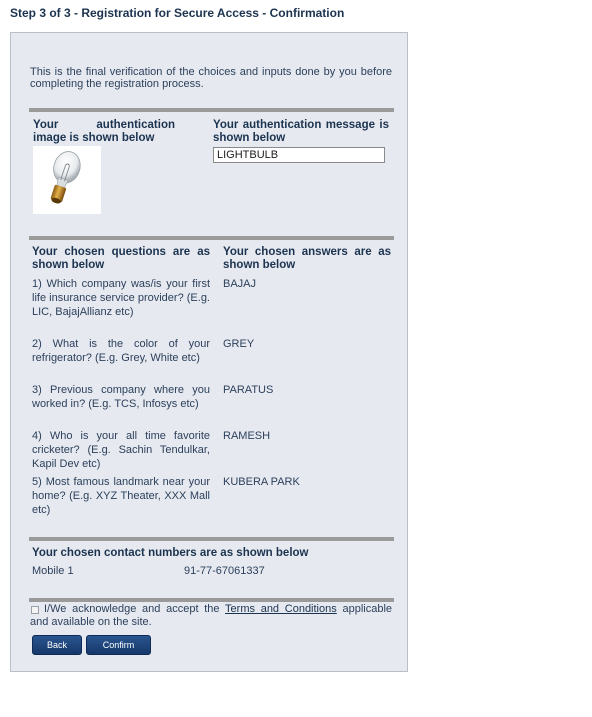  I want to click on contact-label: Mobile 1, so click(53, 571).